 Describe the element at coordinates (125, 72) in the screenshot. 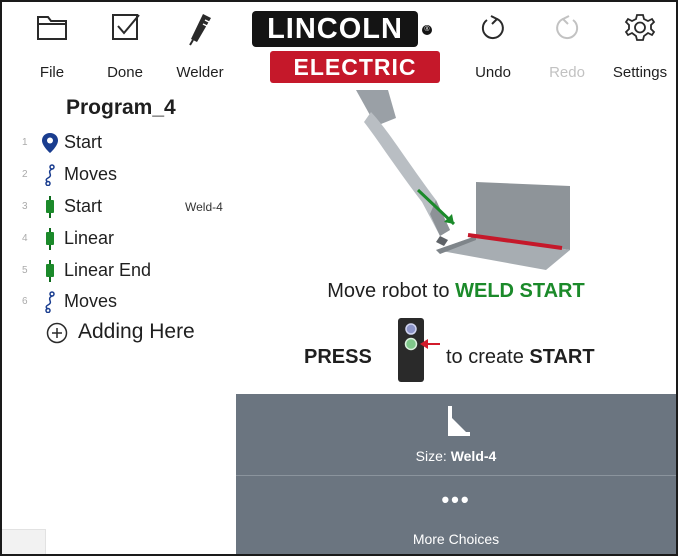

I see `done-label: Done` at that location.